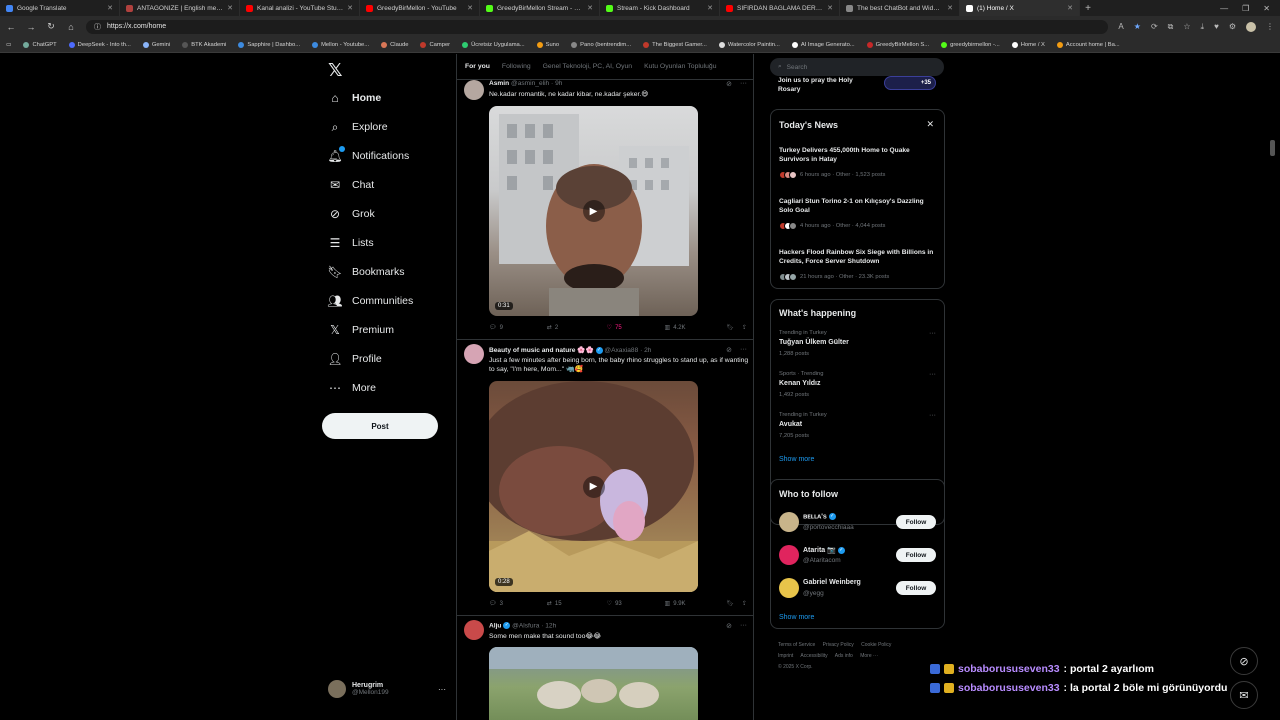 This screenshot has width=1280, height=720. What do you see at coordinates (730, 603) in the screenshot?
I see `bookmark-icon: 🔖︎` at bounding box center [730, 603].